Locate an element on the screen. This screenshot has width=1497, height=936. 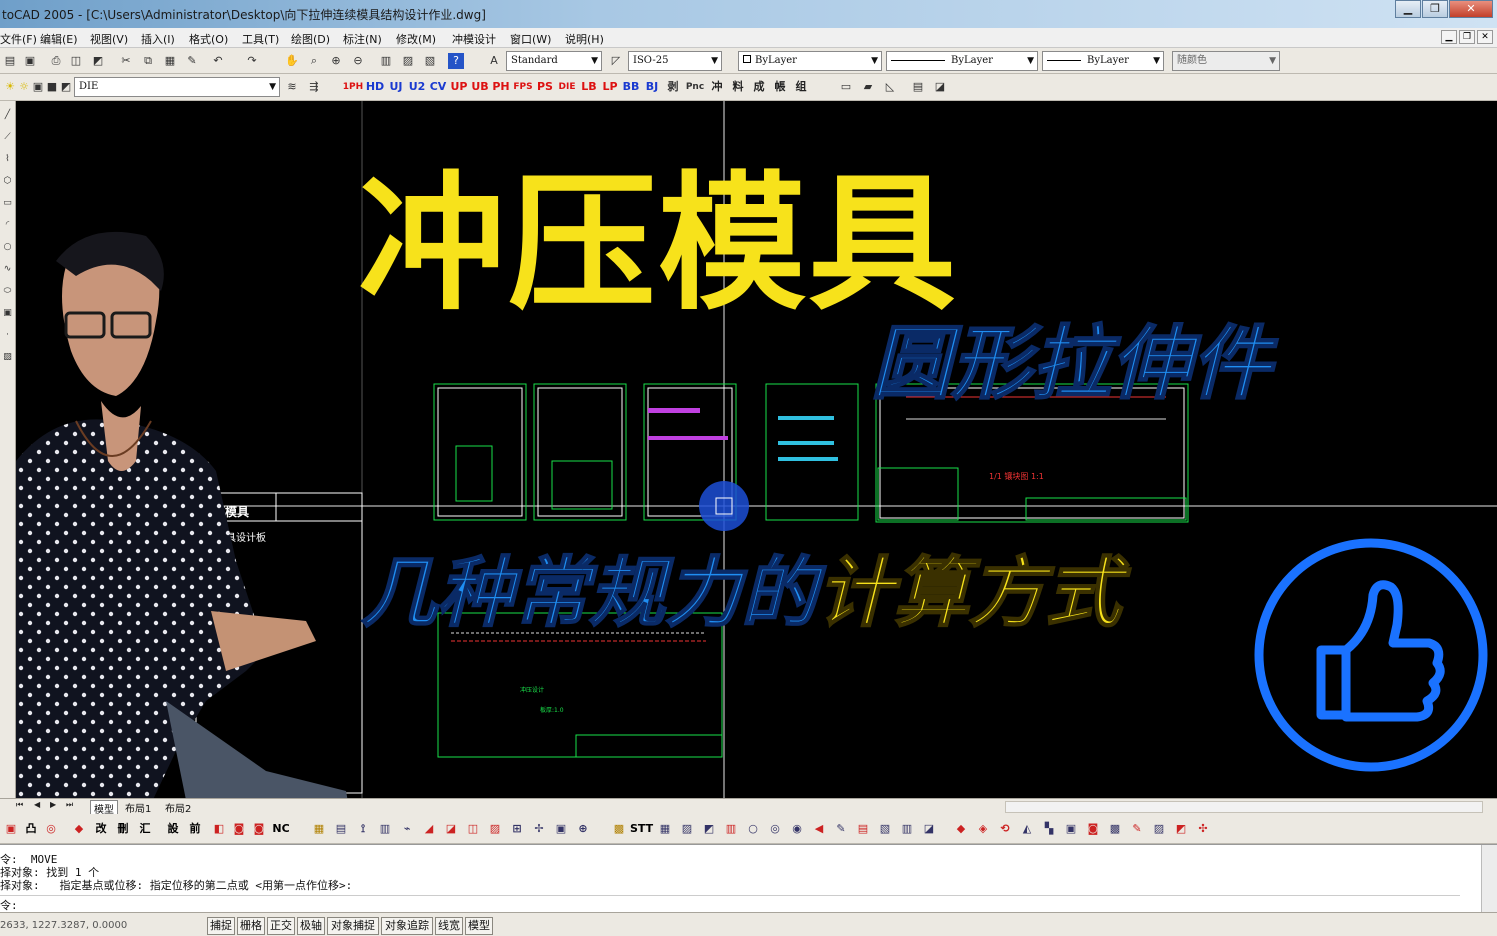
lineweight-toggle: 线宽 is located at coordinates (449, 926).